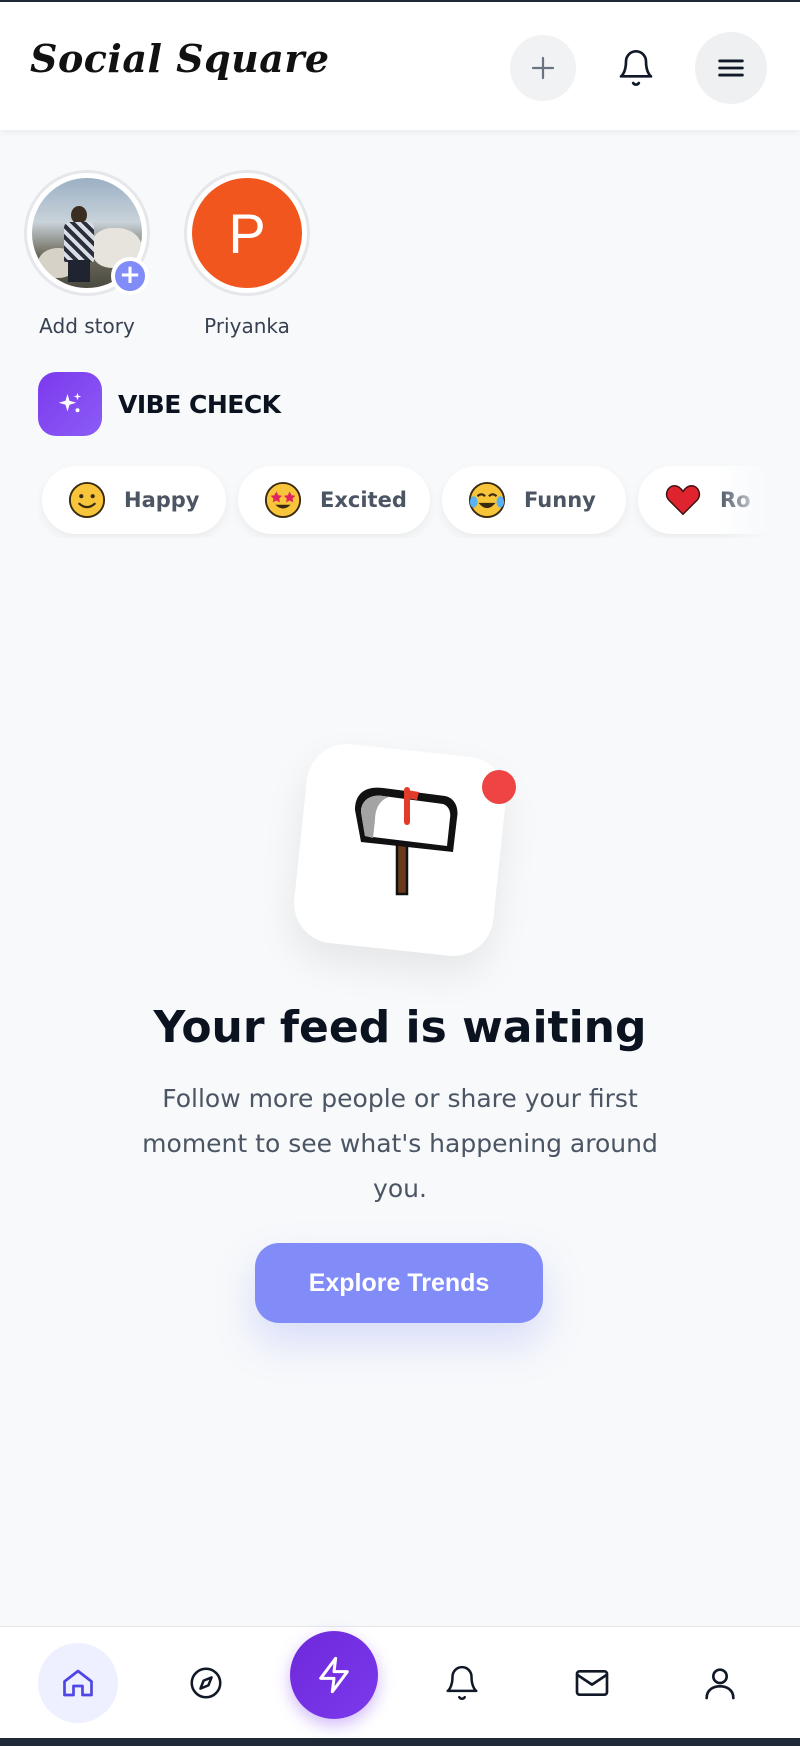  I want to click on mood-label: Happy, so click(162, 500).